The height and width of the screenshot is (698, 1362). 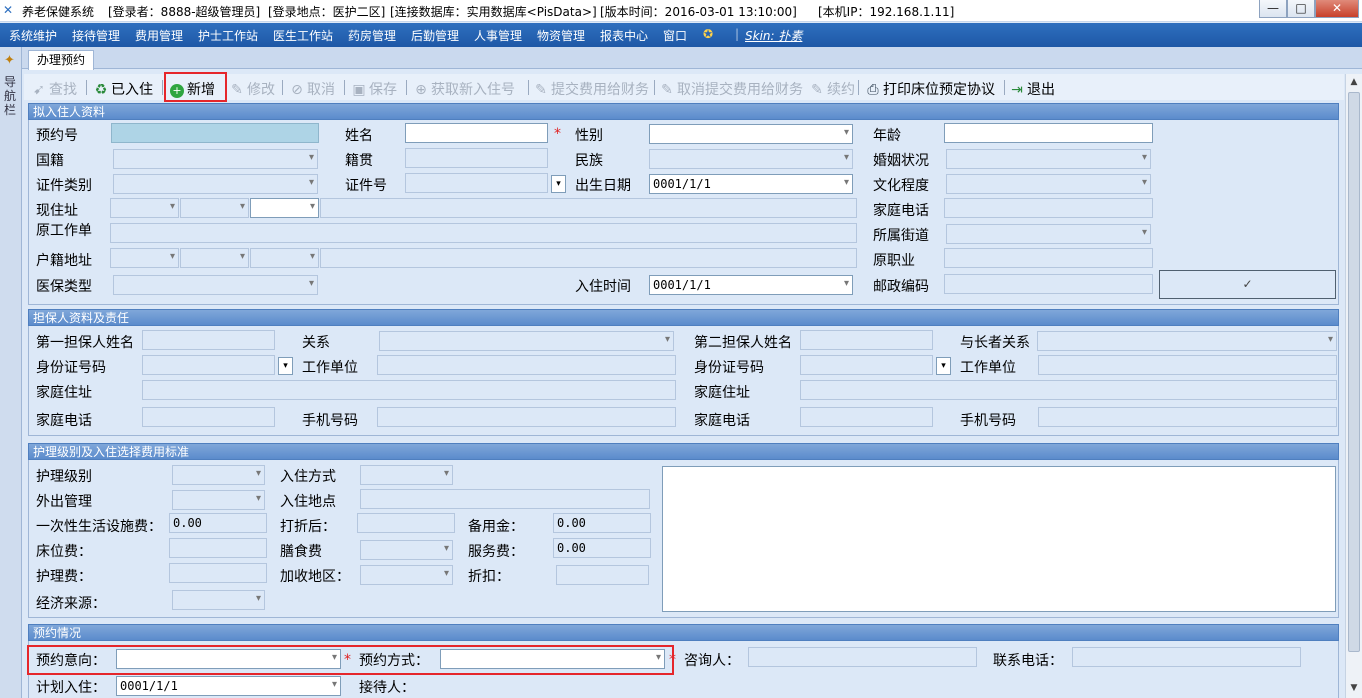 What do you see at coordinates (602, 523) in the screenshot?
I see `reserve-fund-input: 0.00` at bounding box center [602, 523].